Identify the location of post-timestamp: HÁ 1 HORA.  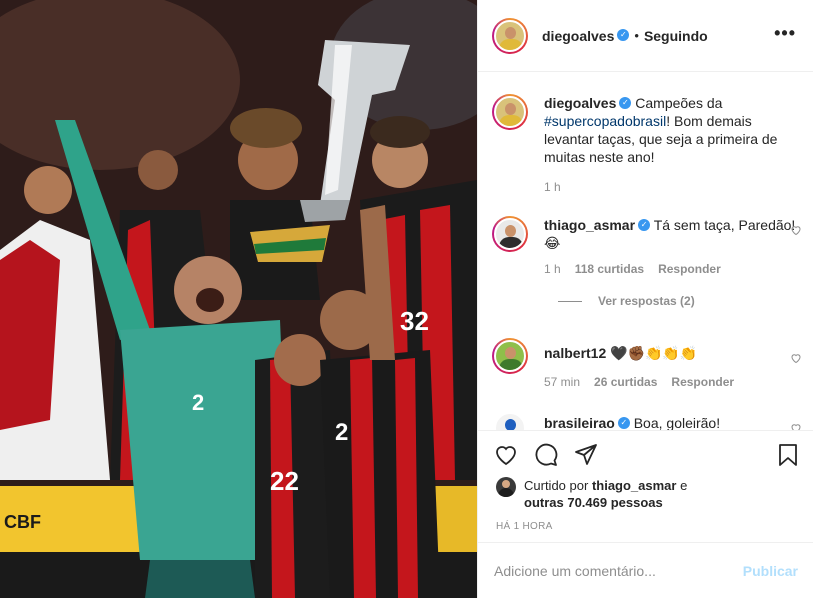
(524, 526).